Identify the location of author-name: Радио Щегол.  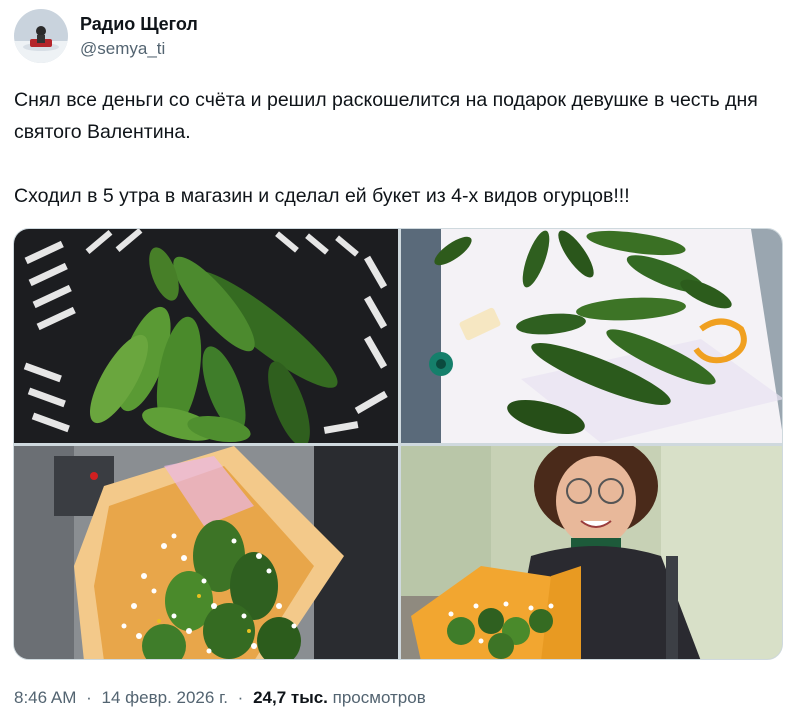
(139, 24).